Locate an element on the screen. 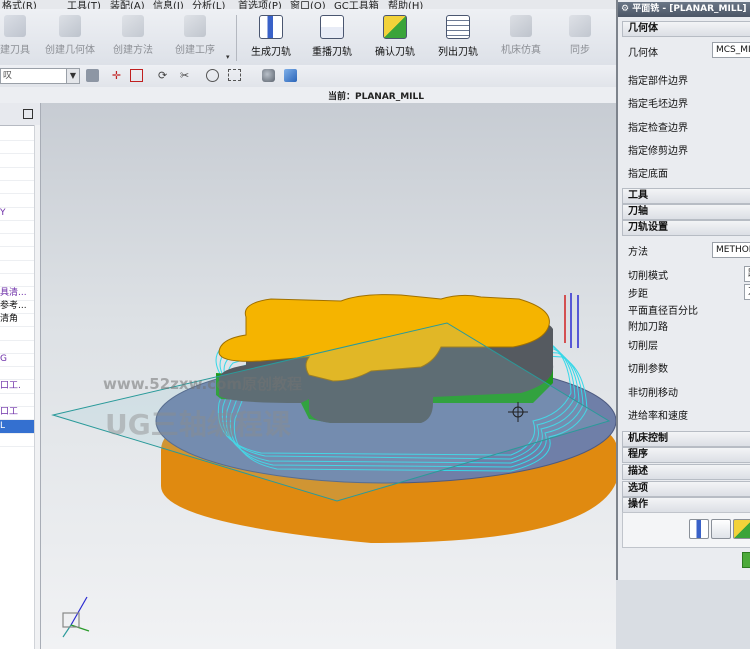 The height and width of the screenshot is (649, 750). create-method-icon is located at coordinates (133, 26).